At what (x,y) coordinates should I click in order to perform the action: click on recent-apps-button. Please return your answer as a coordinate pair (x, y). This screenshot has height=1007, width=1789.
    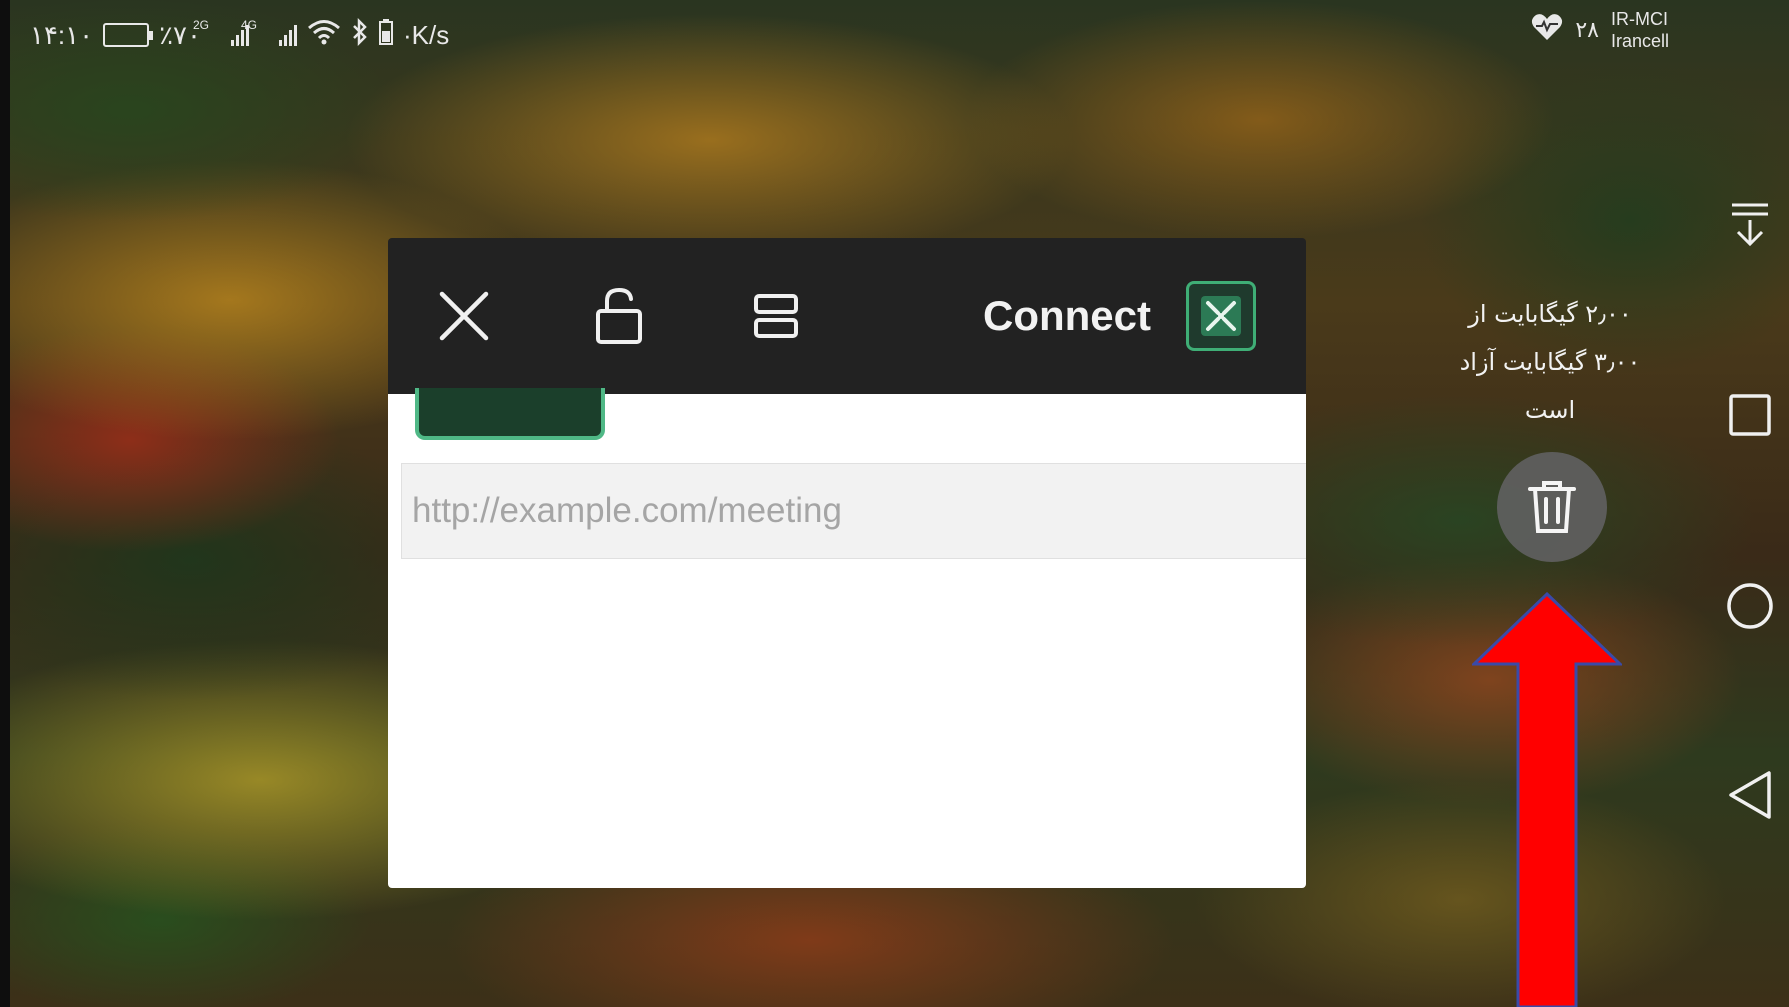
    Looking at the image, I should click on (1749, 415).